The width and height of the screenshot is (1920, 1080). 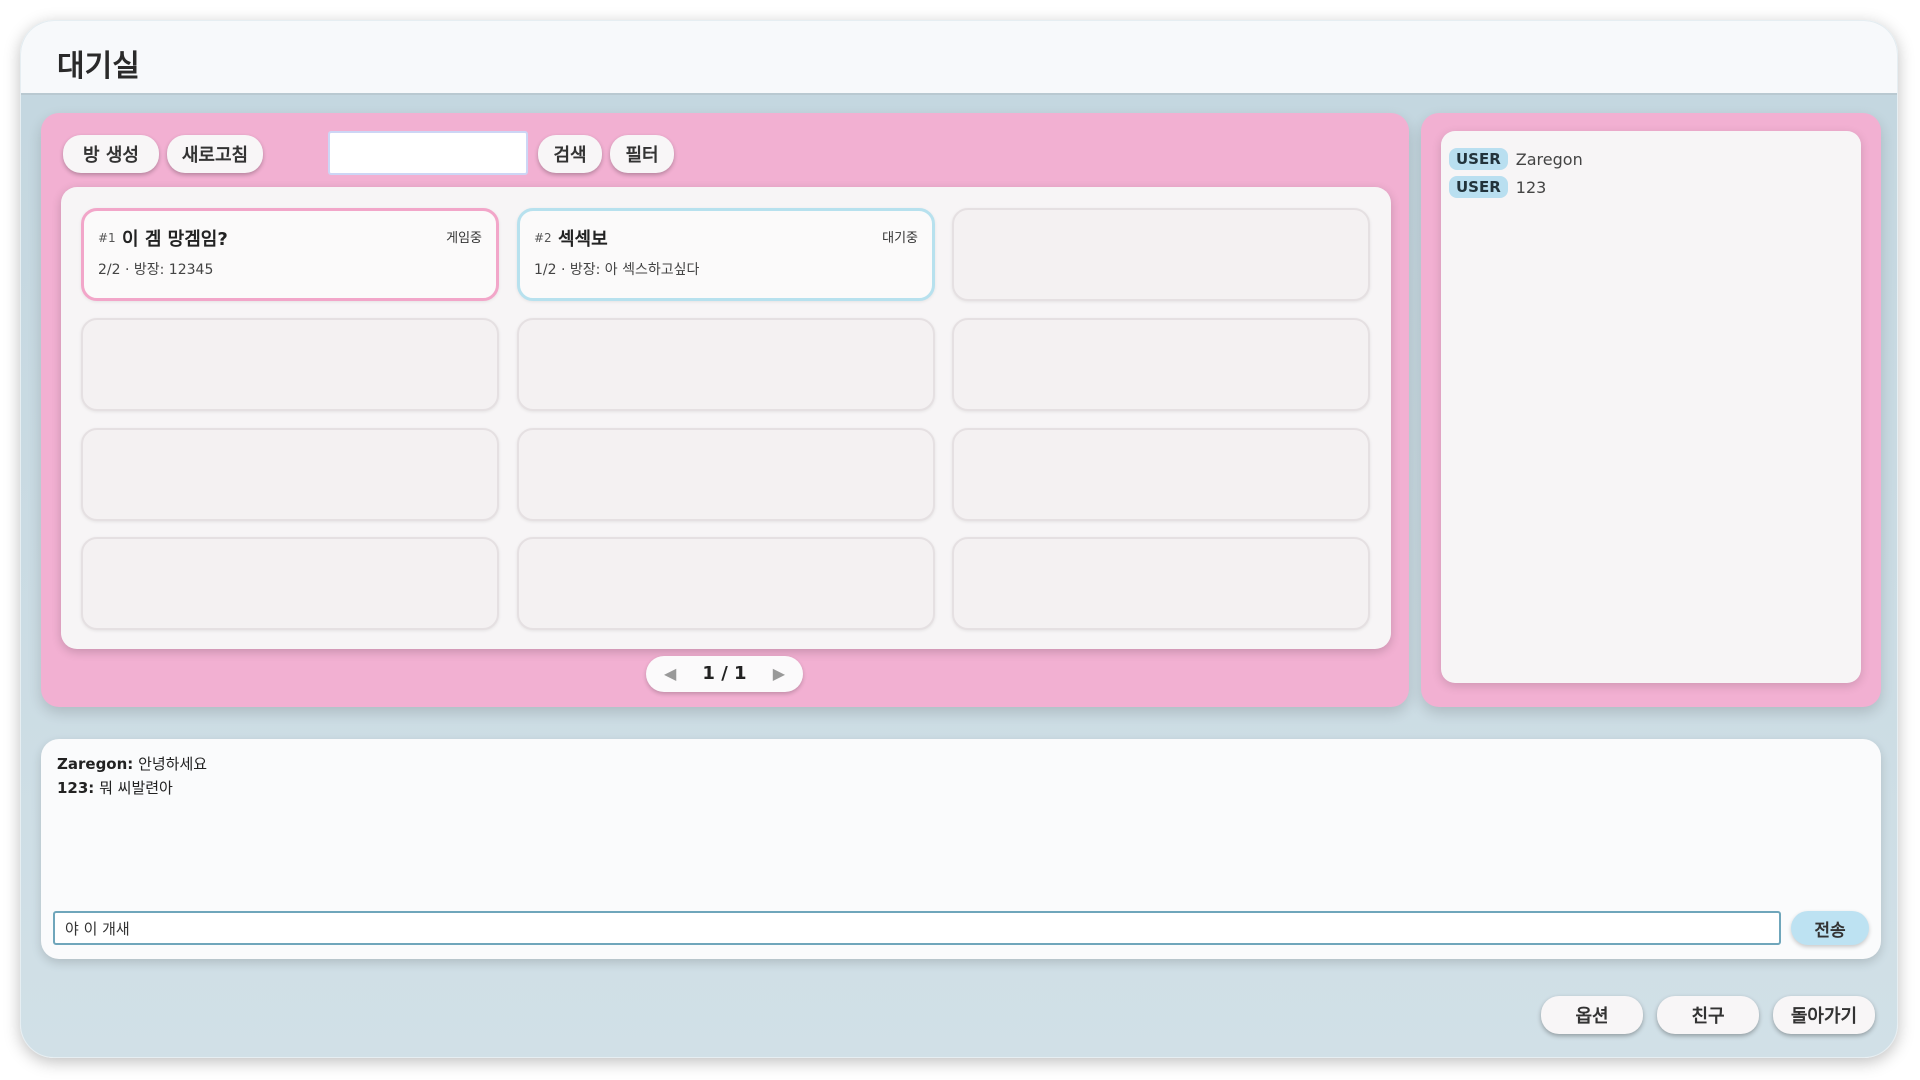 I want to click on user-name: Zaregon, so click(x=1549, y=159).